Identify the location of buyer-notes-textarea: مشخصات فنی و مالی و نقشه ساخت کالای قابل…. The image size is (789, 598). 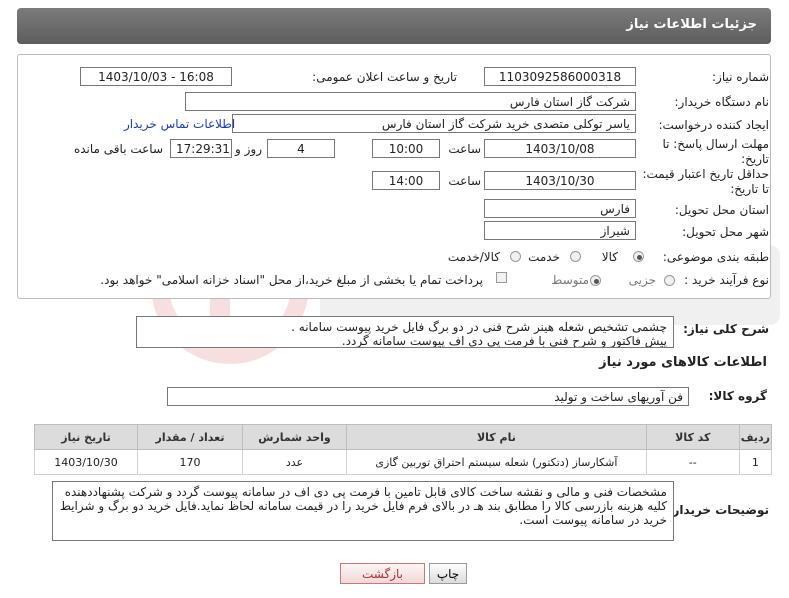
(363, 511).